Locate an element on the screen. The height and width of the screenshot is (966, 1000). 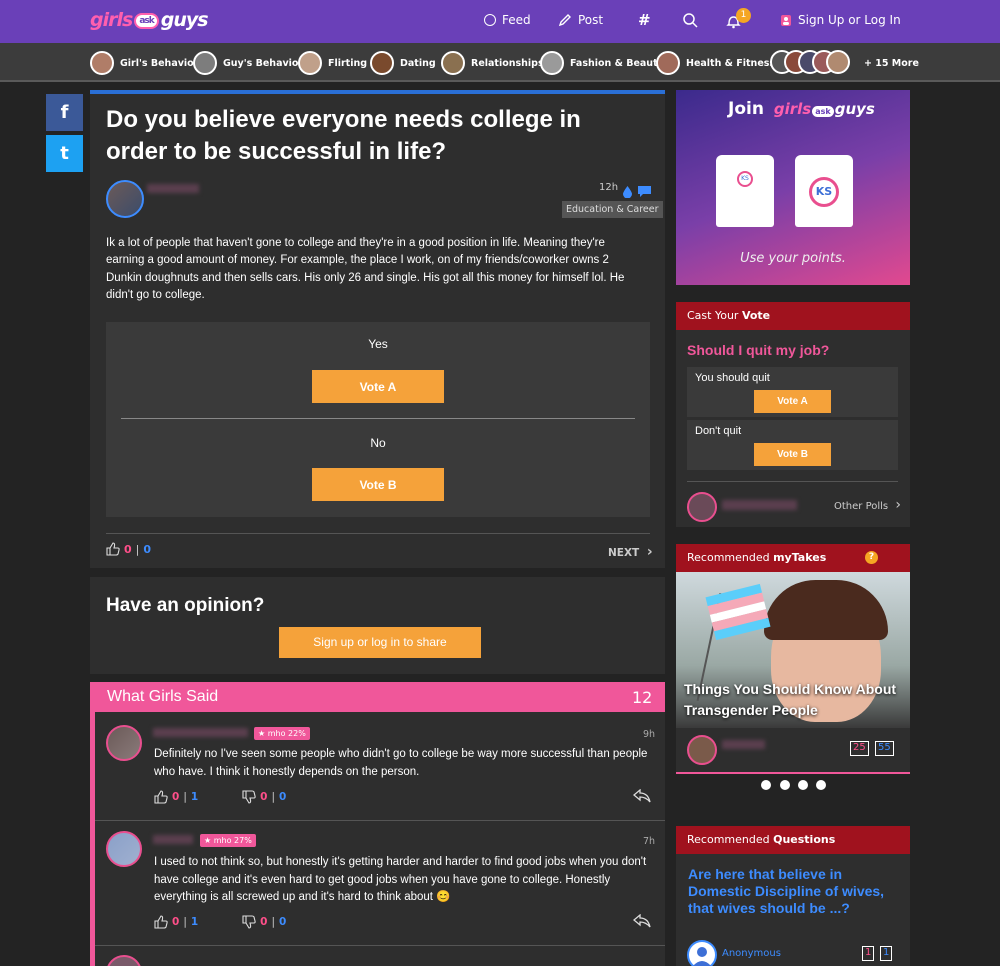
mho-badge: ★ mho 22% is located at coordinates (282, 733).